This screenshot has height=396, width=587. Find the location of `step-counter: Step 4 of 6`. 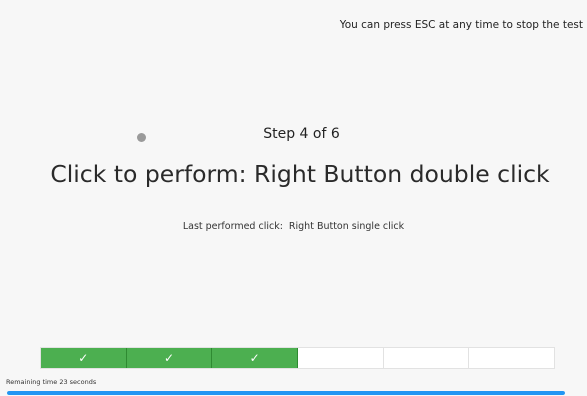

step-counter: Step 4 of 6 is located at coordinates (301, 134).